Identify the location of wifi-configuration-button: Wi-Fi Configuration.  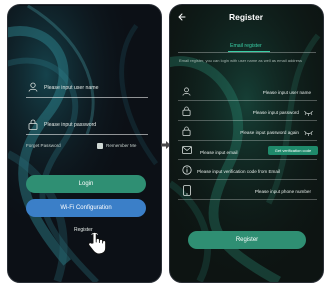
(86, 208).